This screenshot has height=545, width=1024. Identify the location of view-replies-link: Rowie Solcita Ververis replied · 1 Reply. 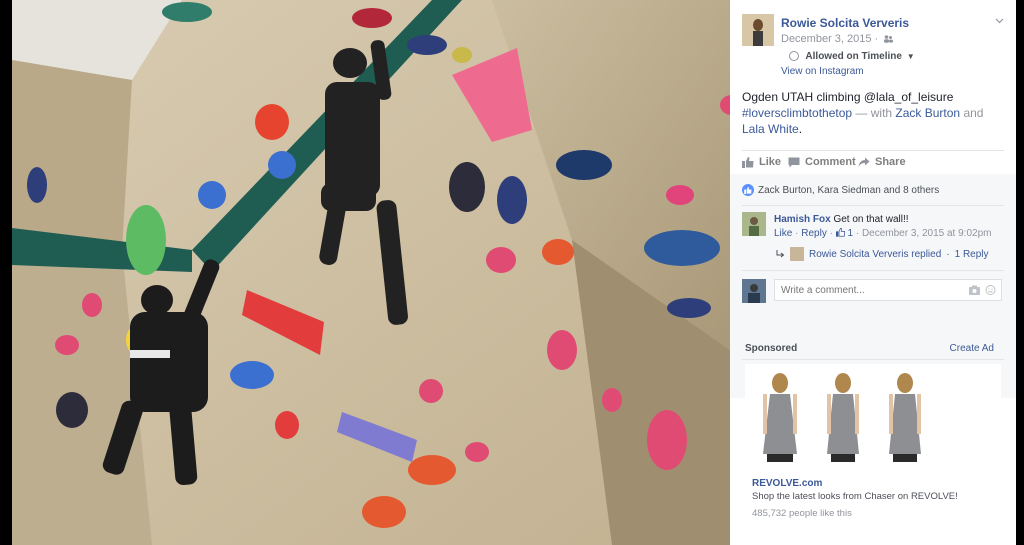
(882, 254).